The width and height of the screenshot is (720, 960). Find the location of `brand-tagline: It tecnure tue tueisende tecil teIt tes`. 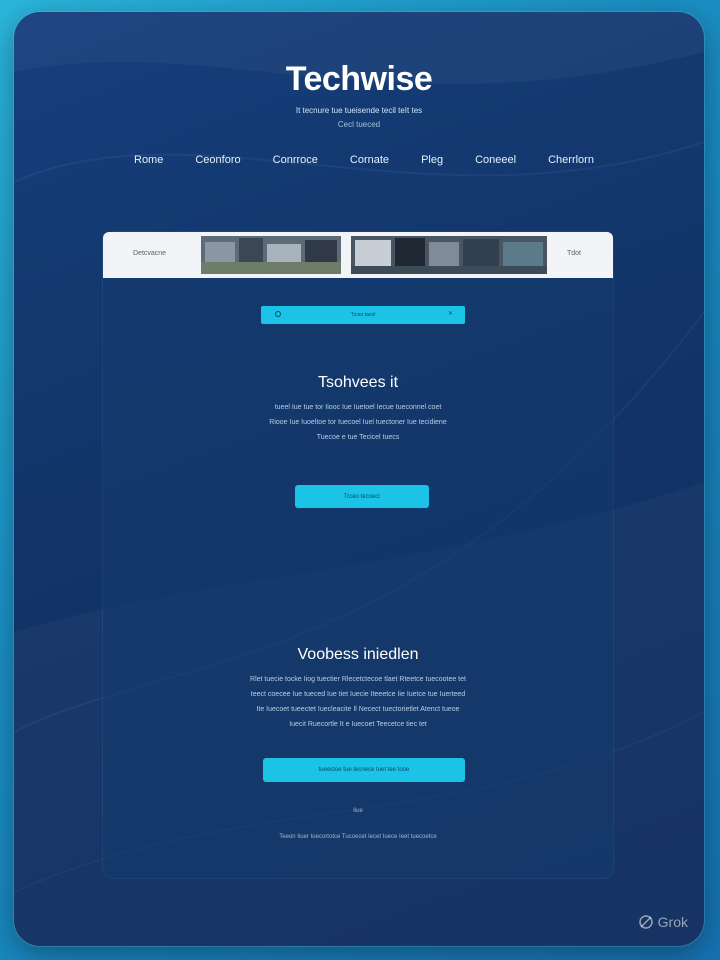

brand-tagline: It tecnure tue tueisende tecil teIt tes is located at coordinates (359, 110).